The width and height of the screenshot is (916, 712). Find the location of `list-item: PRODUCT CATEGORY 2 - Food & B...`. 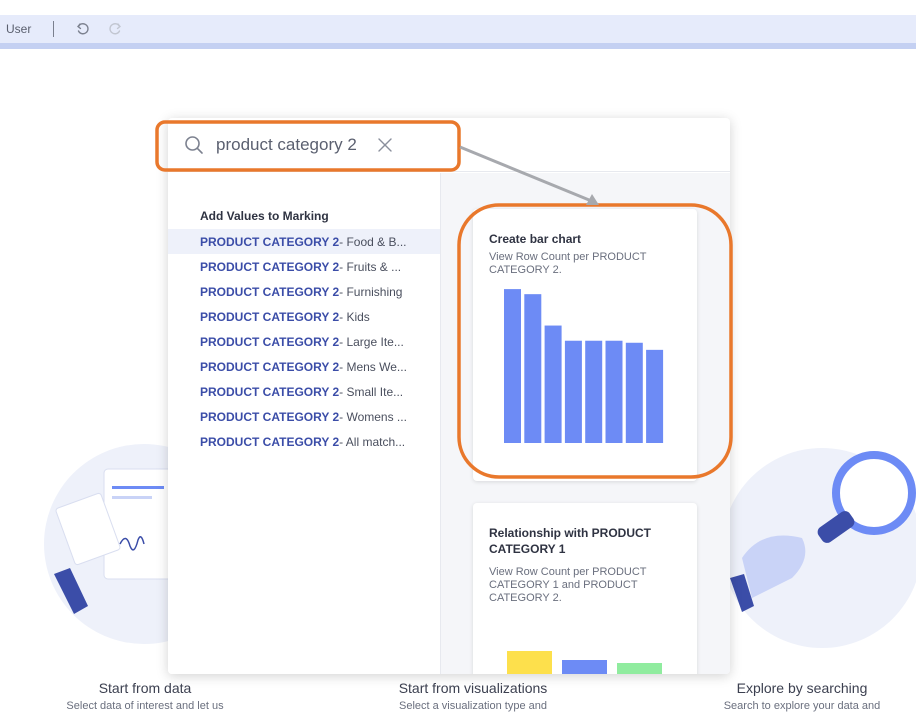

list-item: PRODUCT CATEGORY 2 - Food & B... is located at coordinates (304, 241).